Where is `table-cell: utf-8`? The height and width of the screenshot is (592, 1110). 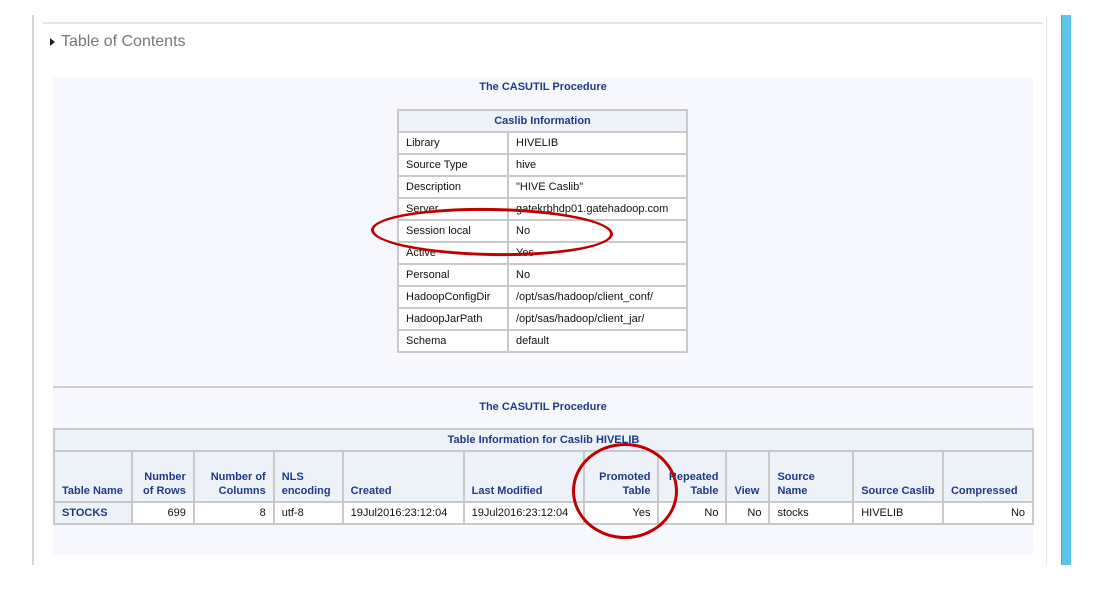 table-cell: utf-8 is located at coordinates (308, 513).